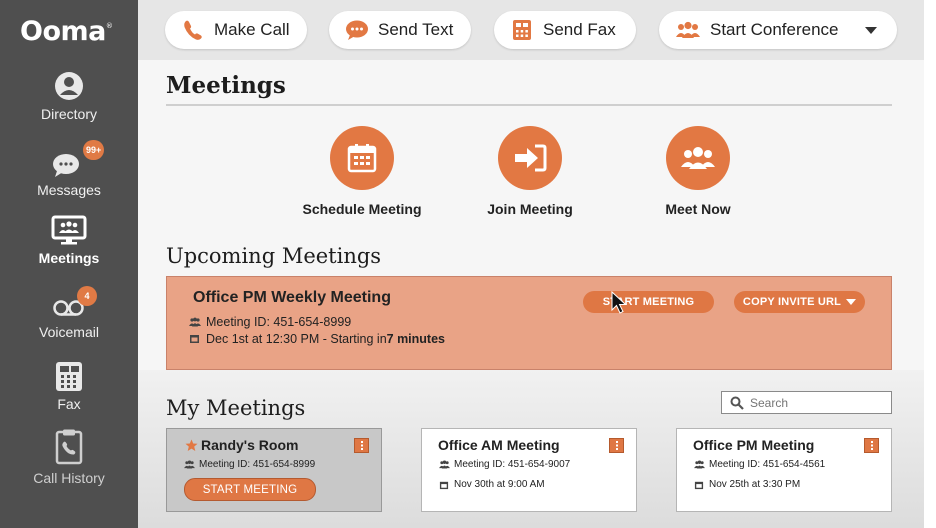 The image size is (936, 528). Describe the element at coordinates (530, 209) in the screenshot. I see `join-meeting-label: Join Meeting` at that location.